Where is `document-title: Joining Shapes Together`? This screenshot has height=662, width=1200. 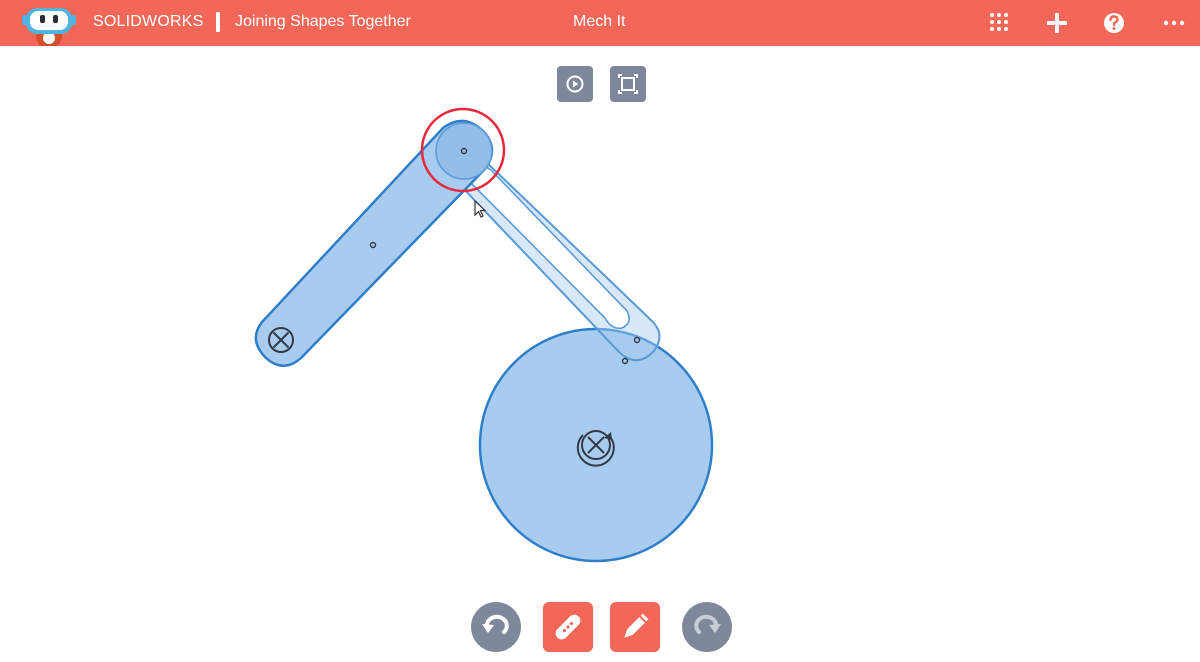
document-title: Joining Shapes Together is located at coordinates (323, 22).